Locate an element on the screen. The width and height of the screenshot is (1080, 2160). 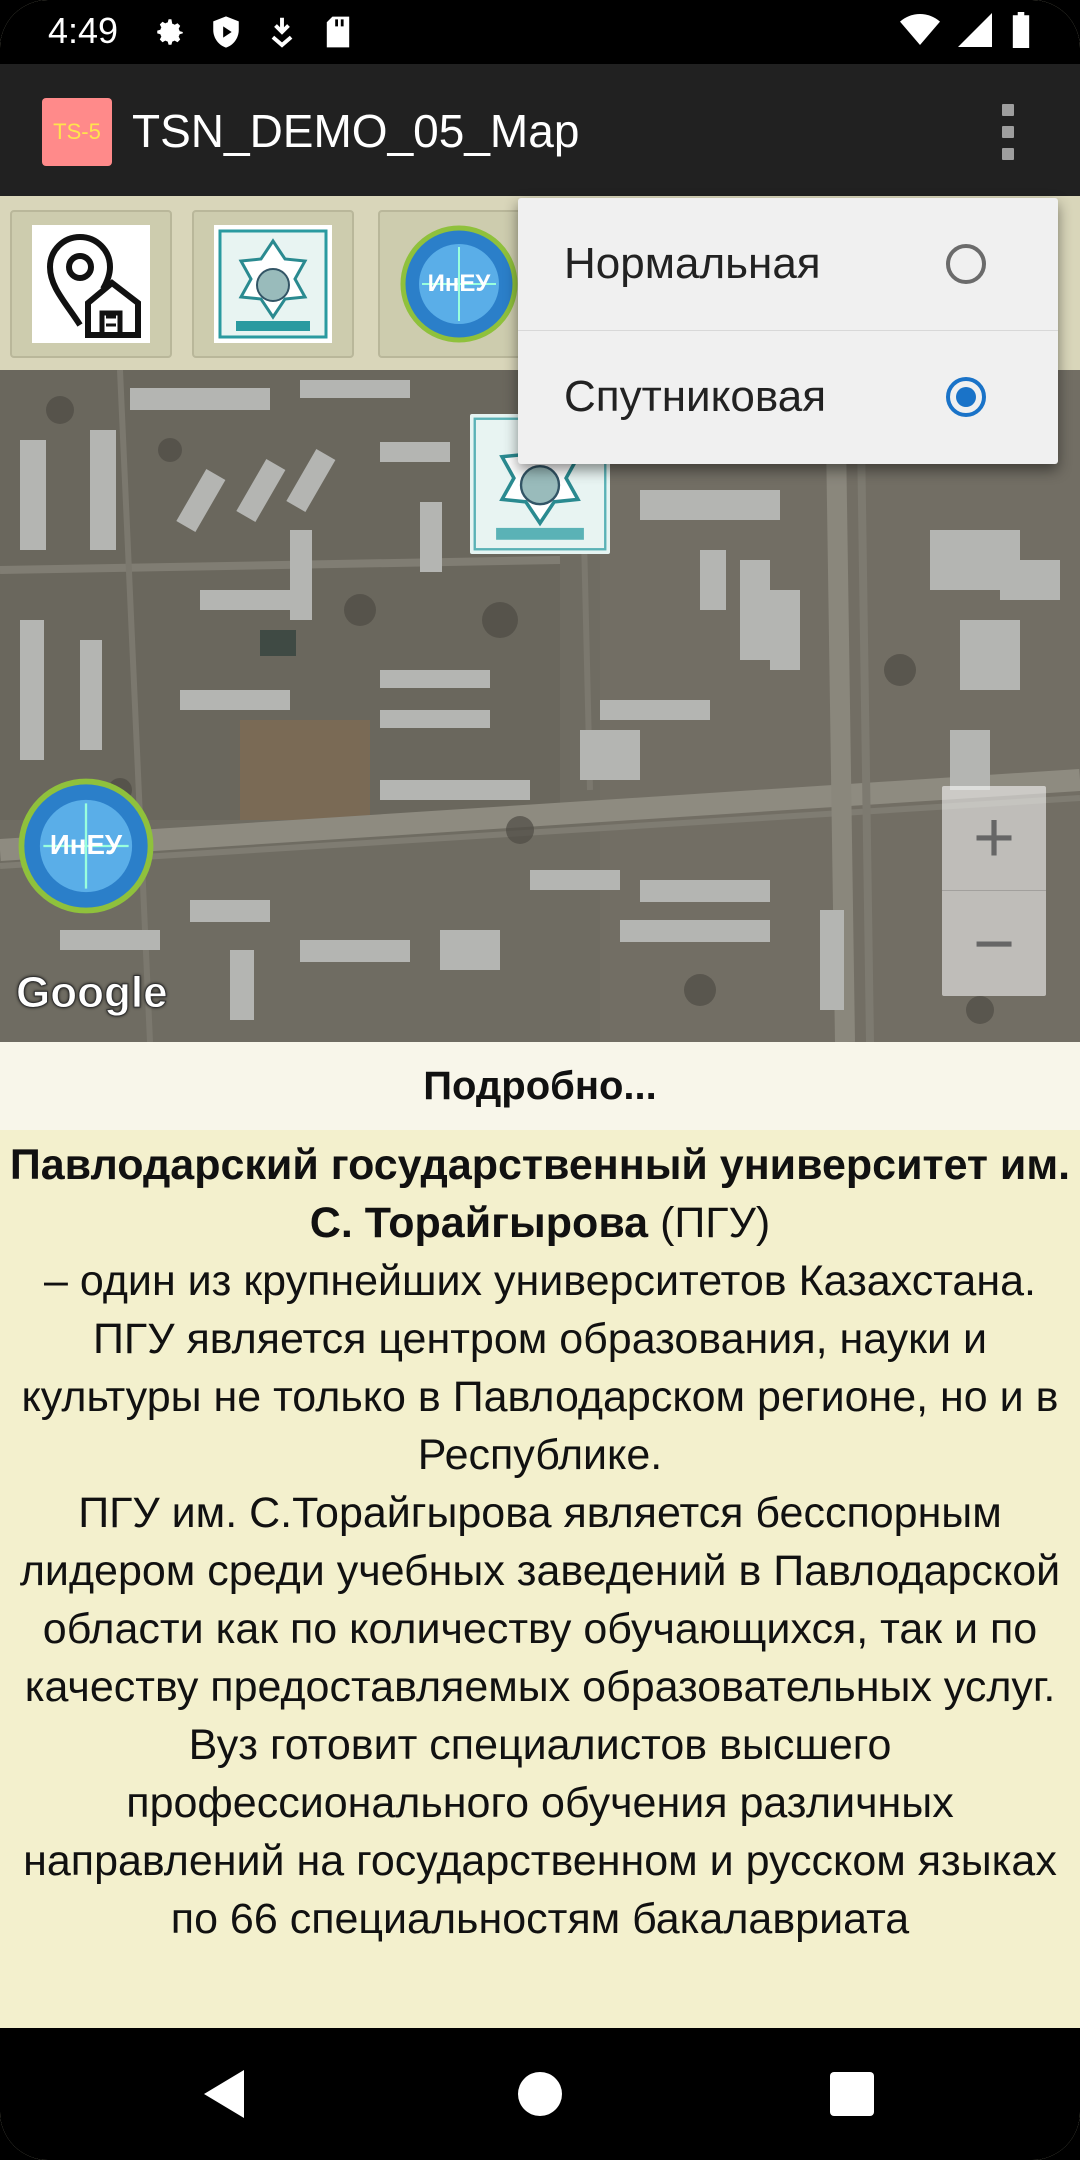
map-type-menu: Нормальная Спутниковая is located at coordinates (788, 331).